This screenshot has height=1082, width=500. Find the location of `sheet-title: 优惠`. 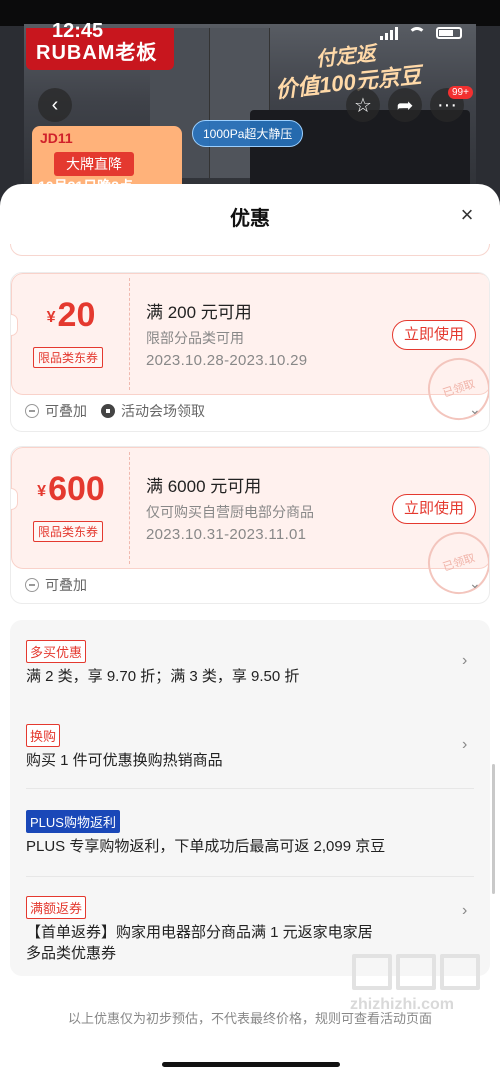

sheet-title: 优惠 is located at coordinates (250, 219).